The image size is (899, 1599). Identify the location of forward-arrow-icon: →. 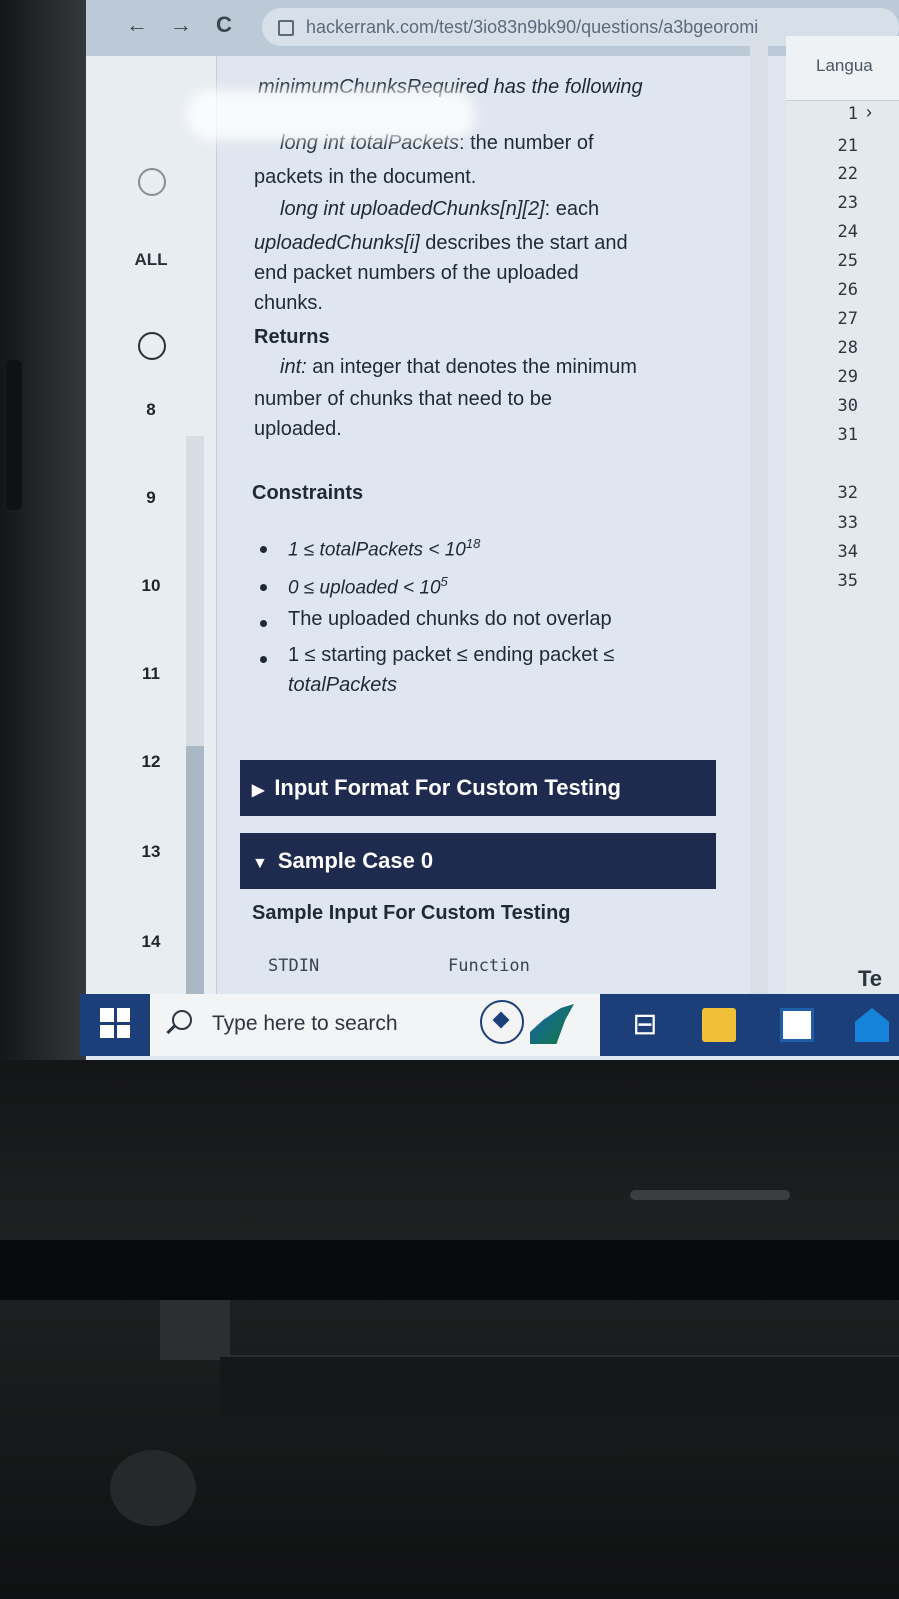
(181, 25).